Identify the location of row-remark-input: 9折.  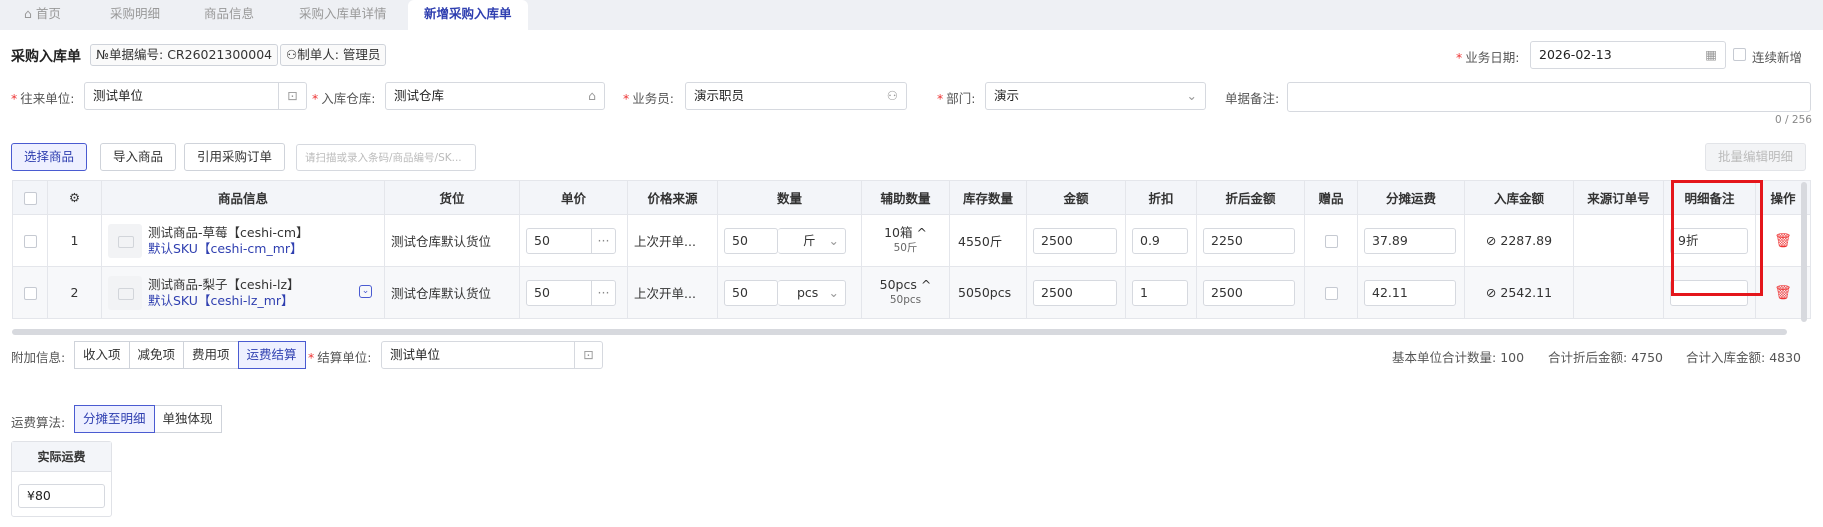
(1709, 240).